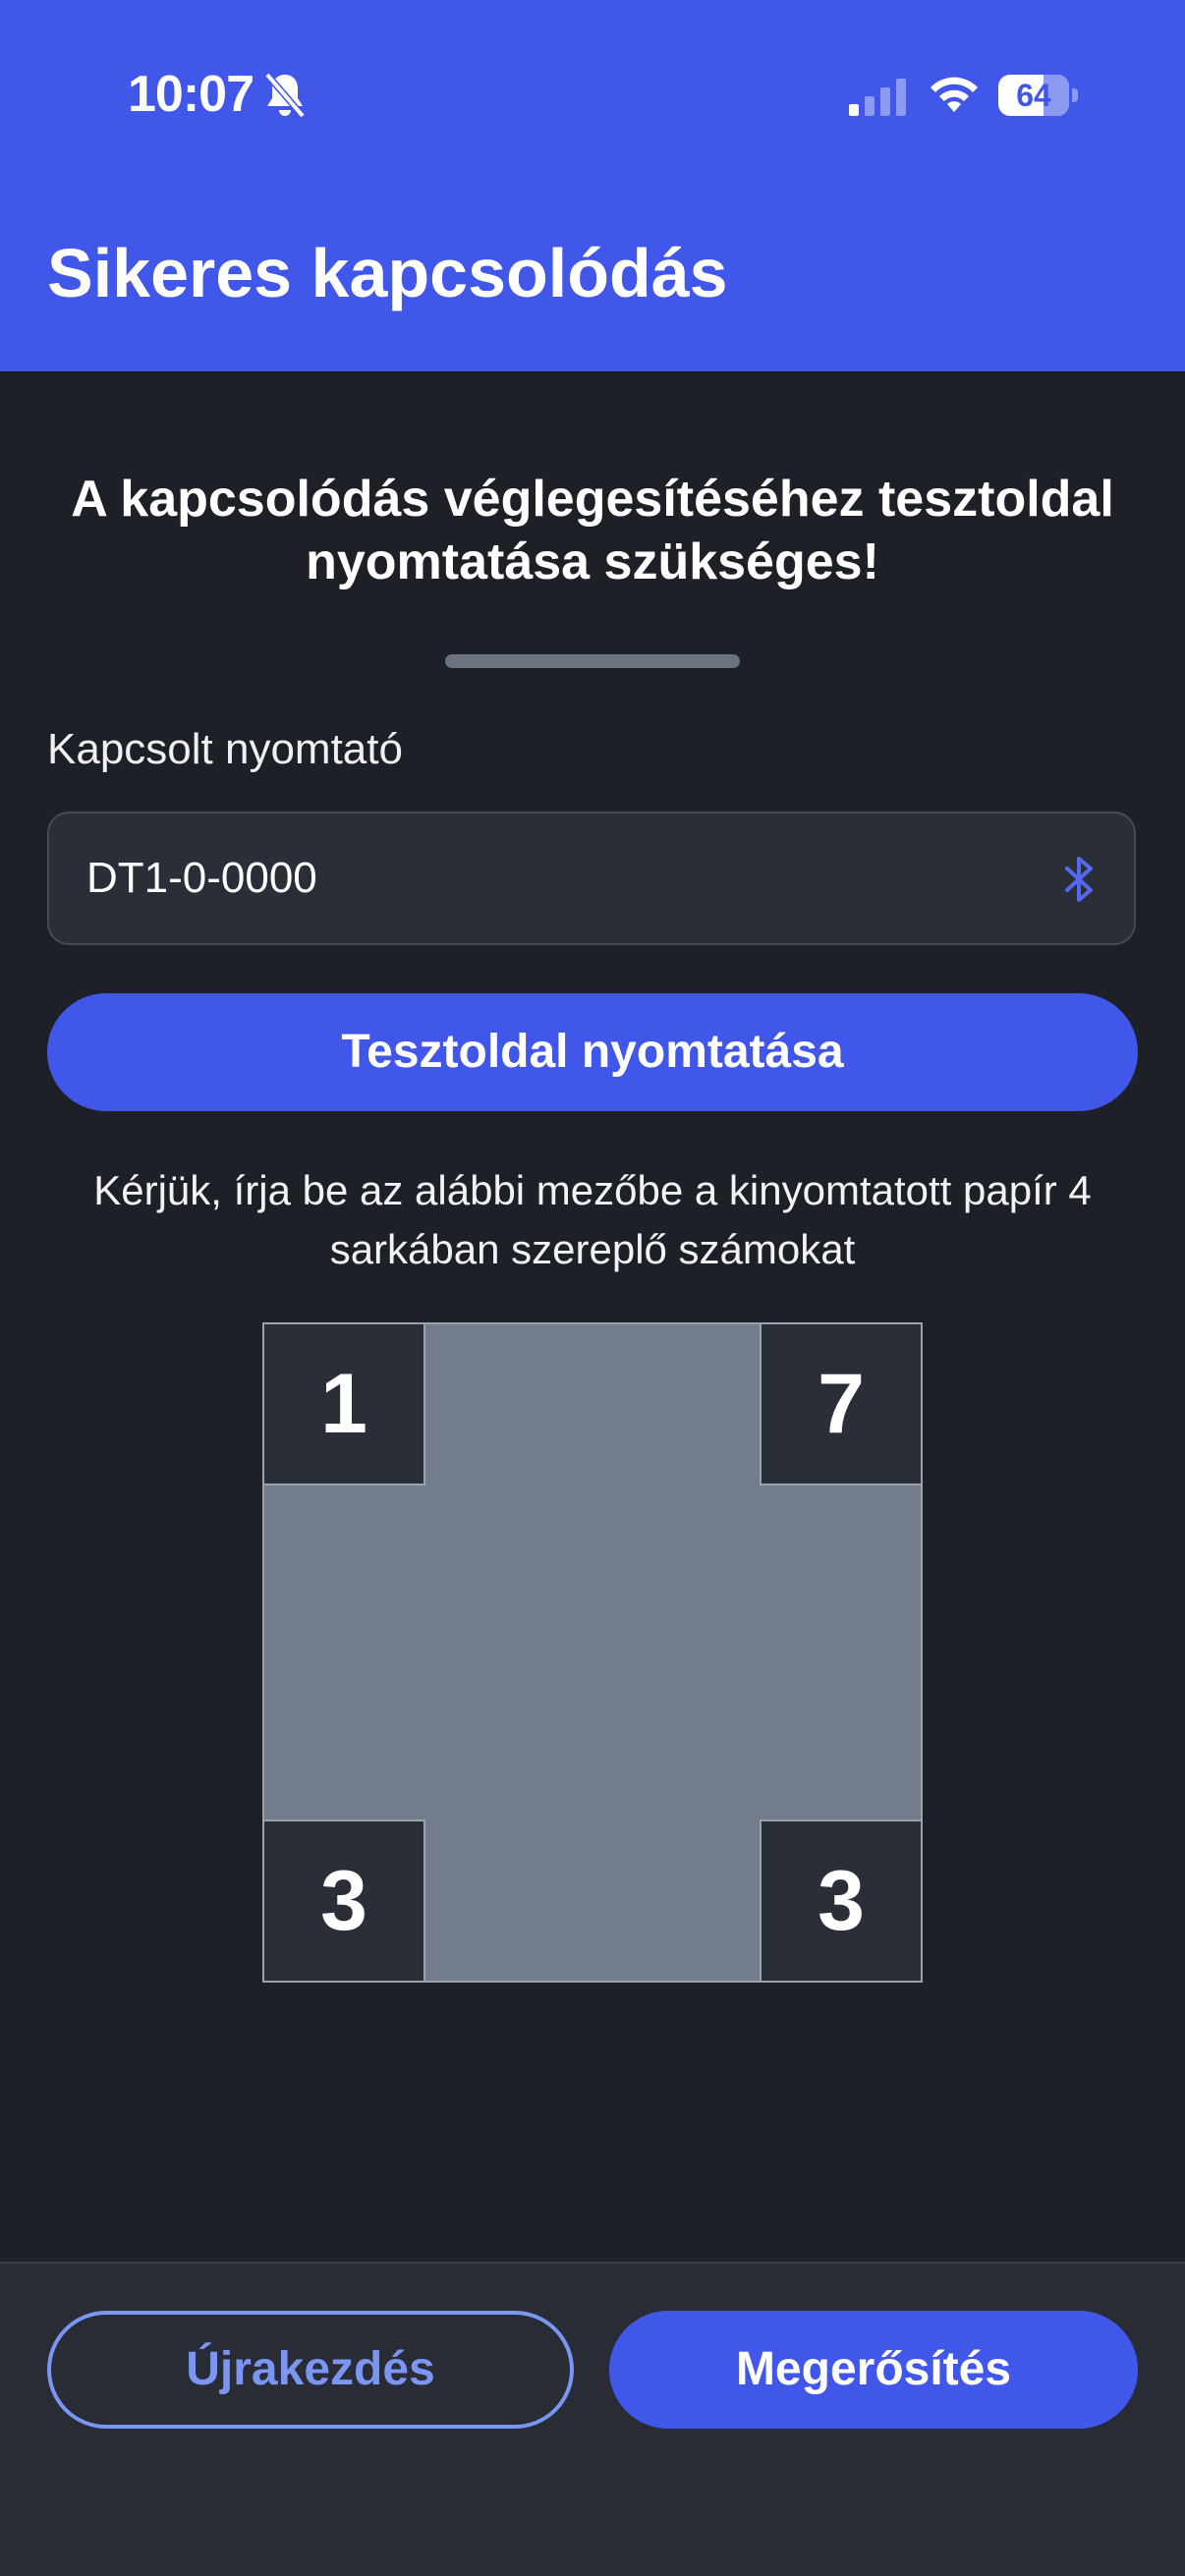 The image size is (1185, 2576). I want to click on status-bar: 10:07 64, so click(592, 98).